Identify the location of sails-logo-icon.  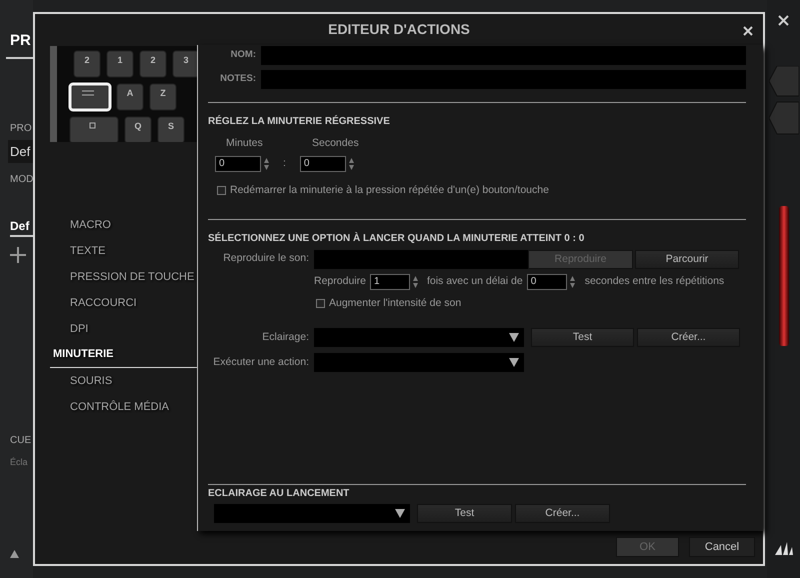
(783, 548).